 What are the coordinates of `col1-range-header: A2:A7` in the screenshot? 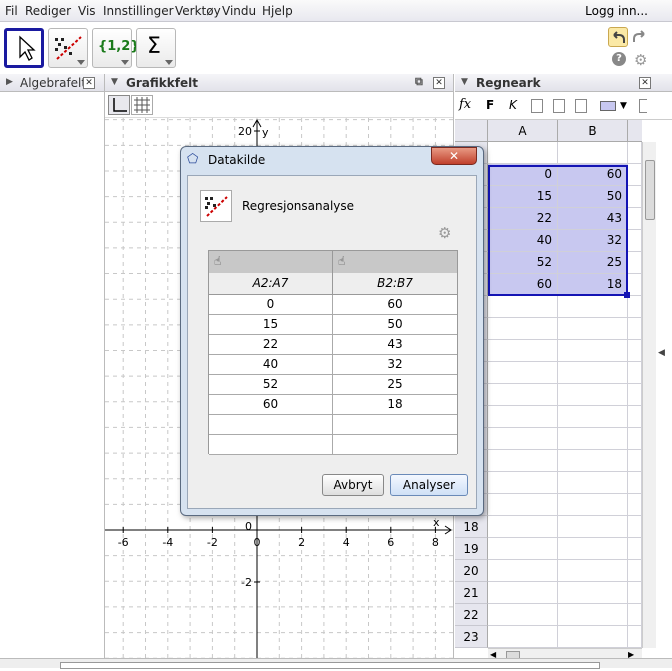 It's located at (271, 284).